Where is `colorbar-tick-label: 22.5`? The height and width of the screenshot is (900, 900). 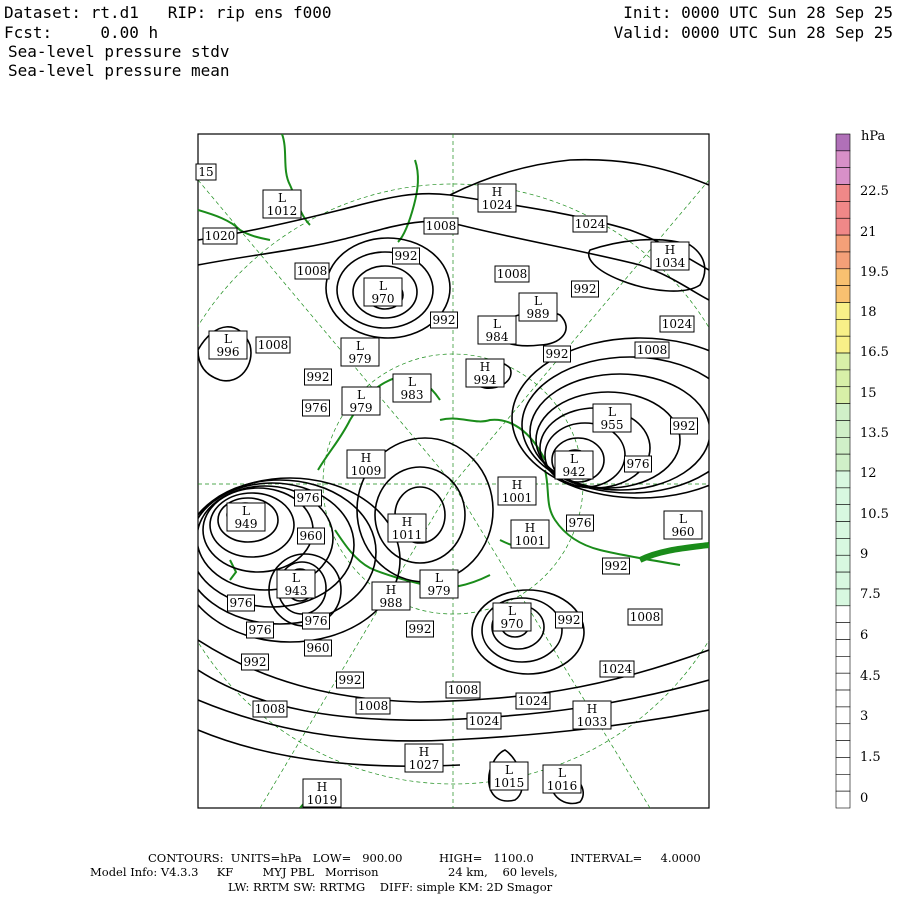 colorbar-tick-label: 22.5 is located at coordinates (874, 191).